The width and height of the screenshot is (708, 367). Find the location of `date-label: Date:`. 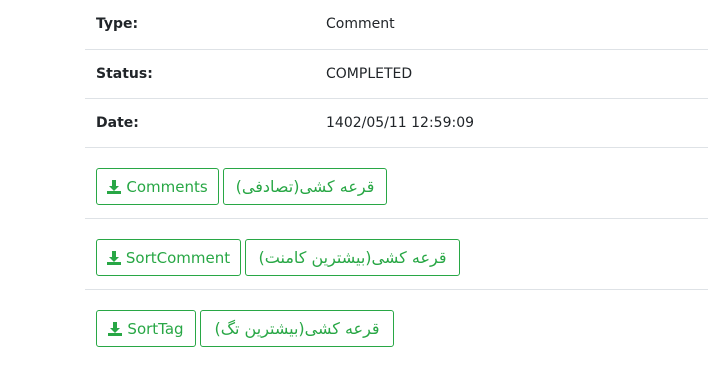

date-label: Date: is located at coordinates (117, 123).